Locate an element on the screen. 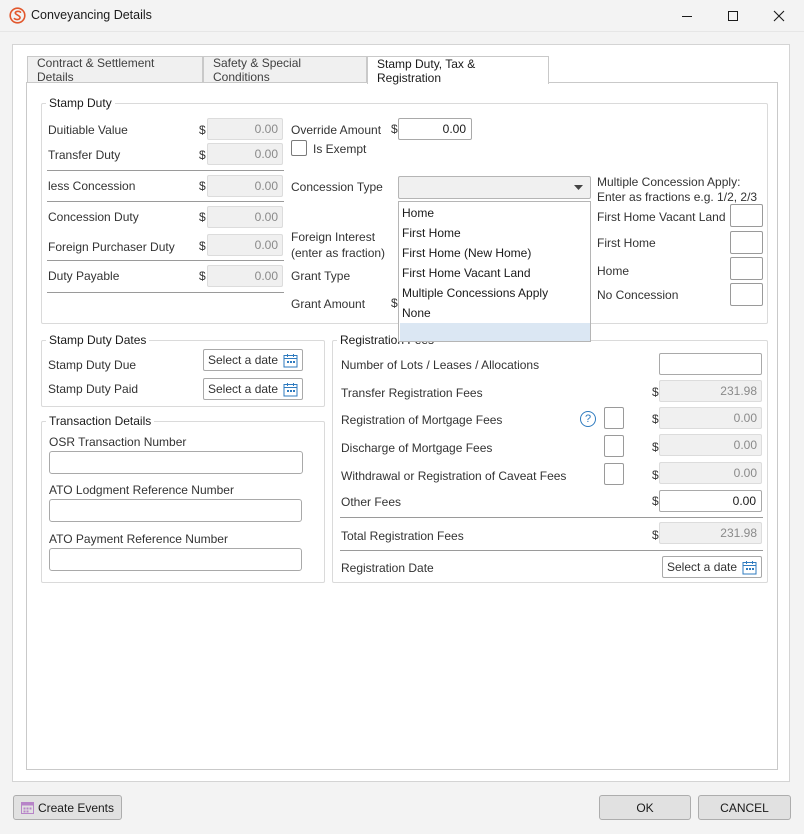 The height and width of the screenshot is (834, 804). dutiable-value-field: 0.00 is located at coordinates (245, 129).